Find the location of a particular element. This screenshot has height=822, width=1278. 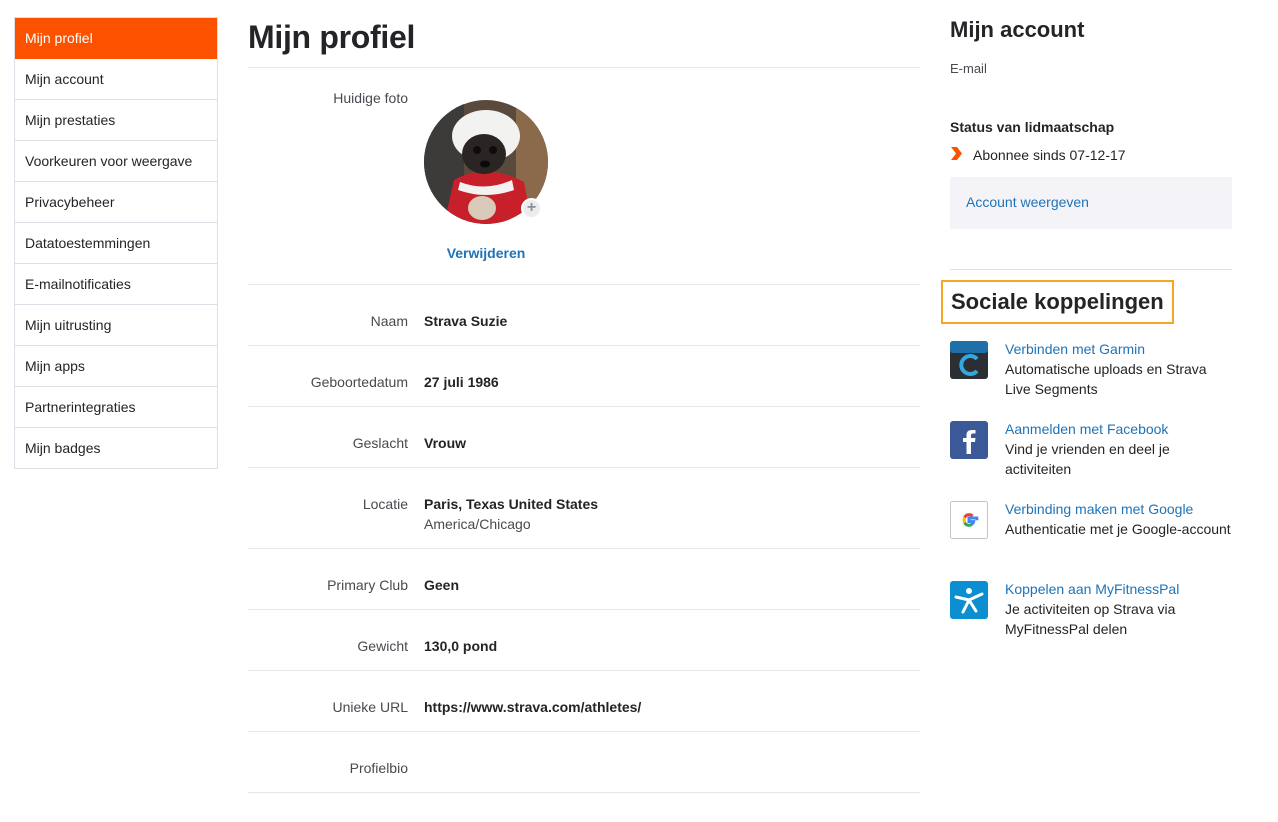

sidebar-item-datatoestemmingen: Datatoestemmingen is located at coordinates (116, 243).